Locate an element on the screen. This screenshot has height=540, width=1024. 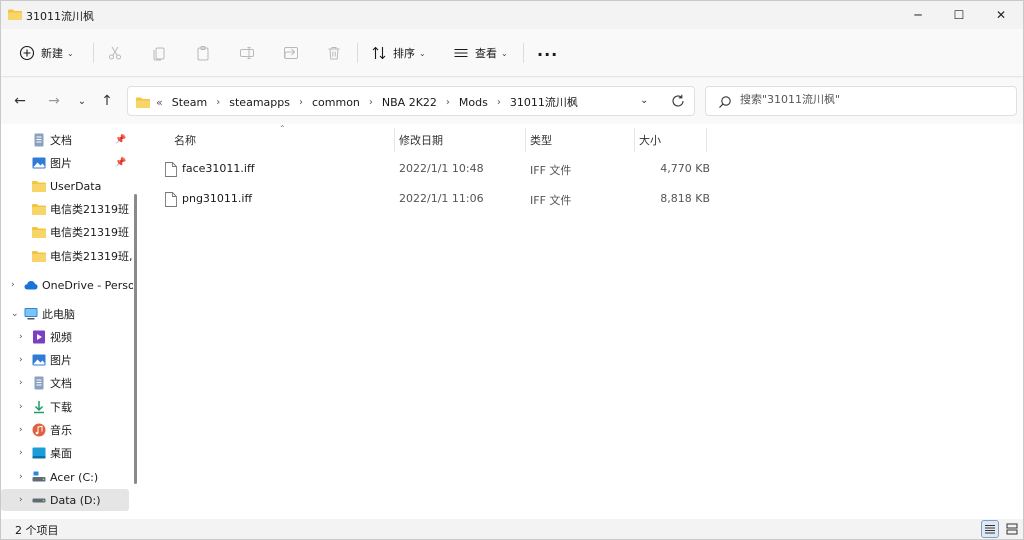
new-button: 新建 ⌄ is located at coordinates (46, 53).